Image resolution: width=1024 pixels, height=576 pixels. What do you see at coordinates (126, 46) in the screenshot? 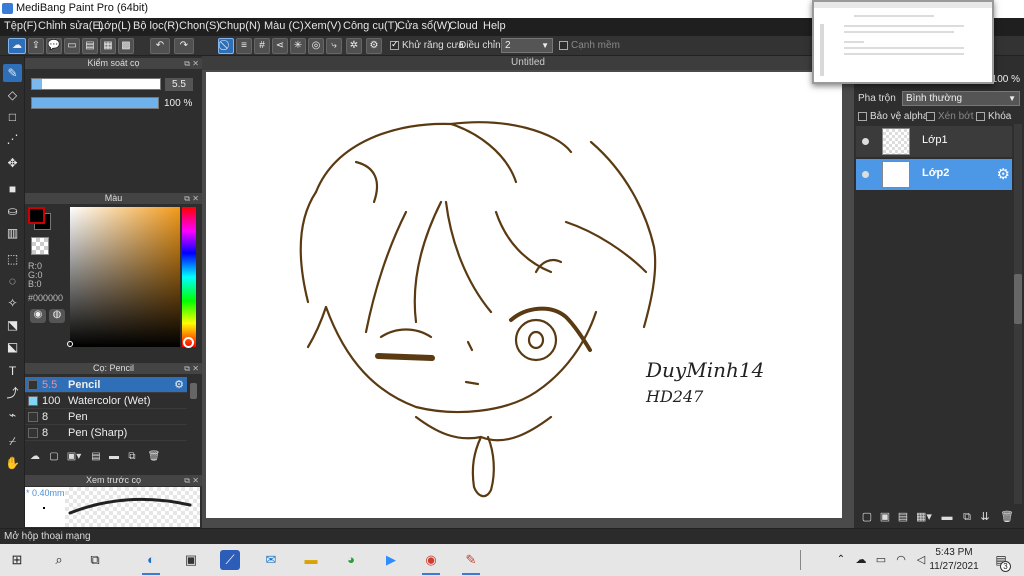
I see `grid-panel-icon: ▩` at bounding box center [126, 46].